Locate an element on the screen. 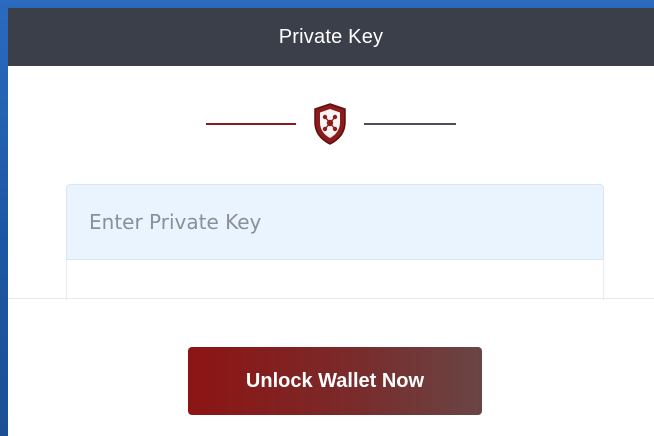 The width and height of the screenshot is (654, 436). private-key-field is located at coordinates (335, 222).